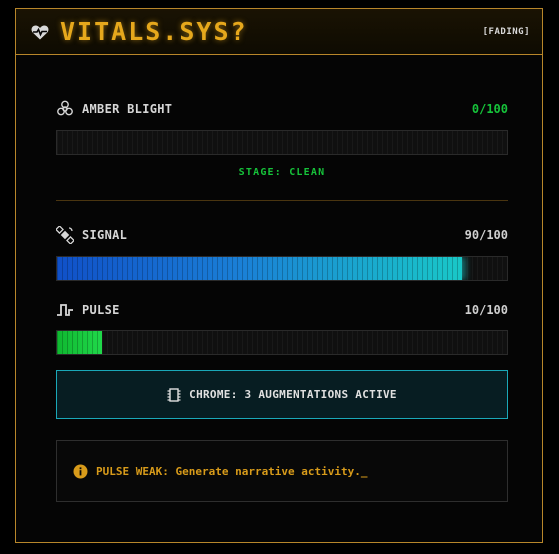 The width and height of the screenshot is (559, 554). What do you see at coordinates (79, 342) in the screenshot?
I see `pulse-fill` at bounding box center [79, 342].